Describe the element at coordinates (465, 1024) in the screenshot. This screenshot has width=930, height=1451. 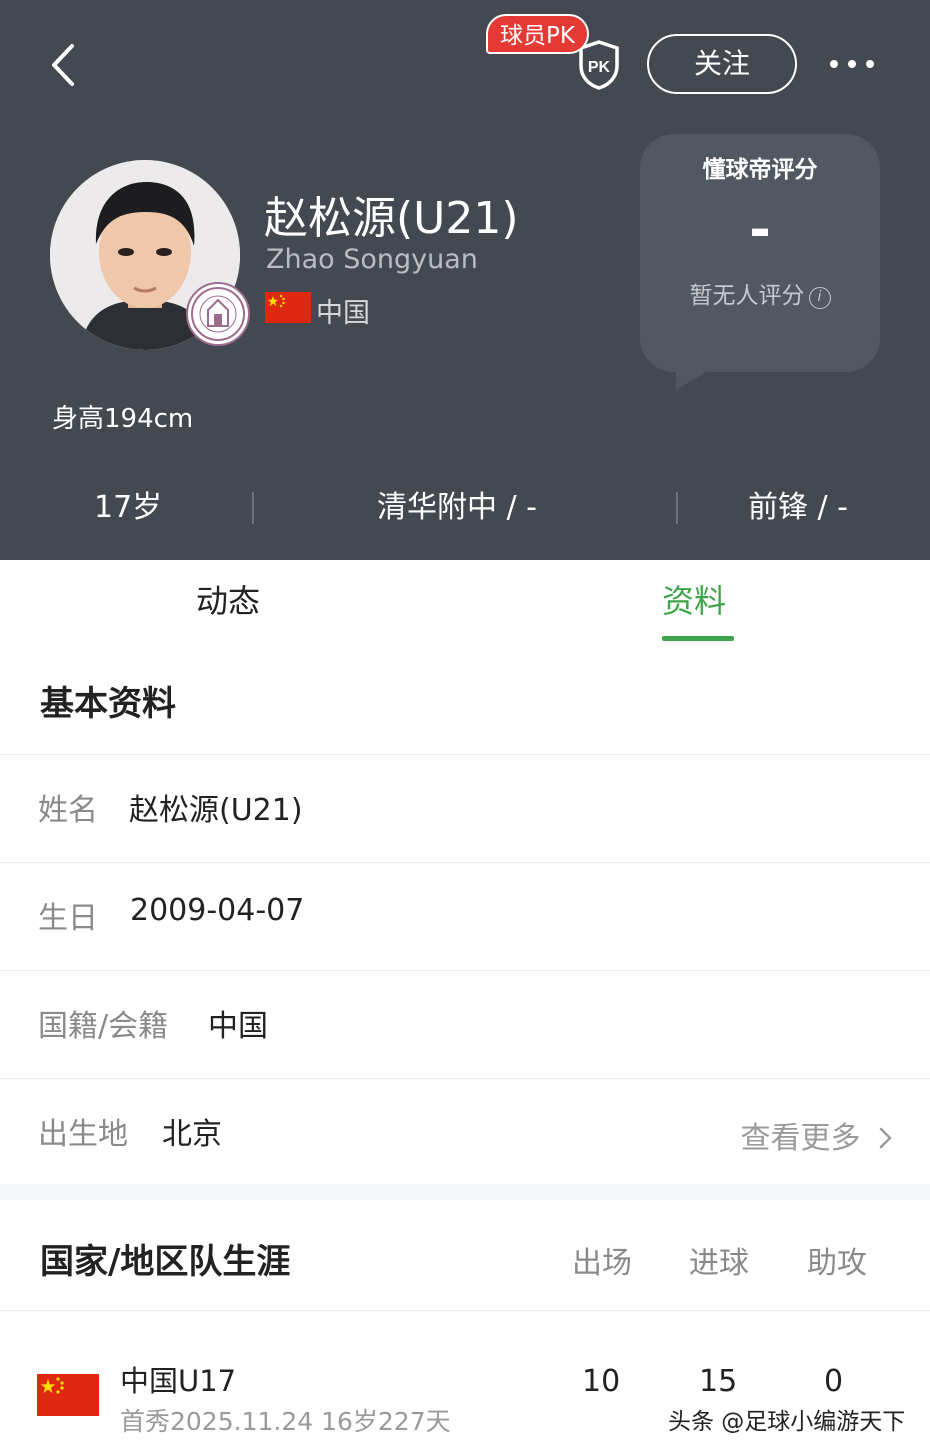
I see `info-row-nationality: 国籍/会籍 中国` at that location.